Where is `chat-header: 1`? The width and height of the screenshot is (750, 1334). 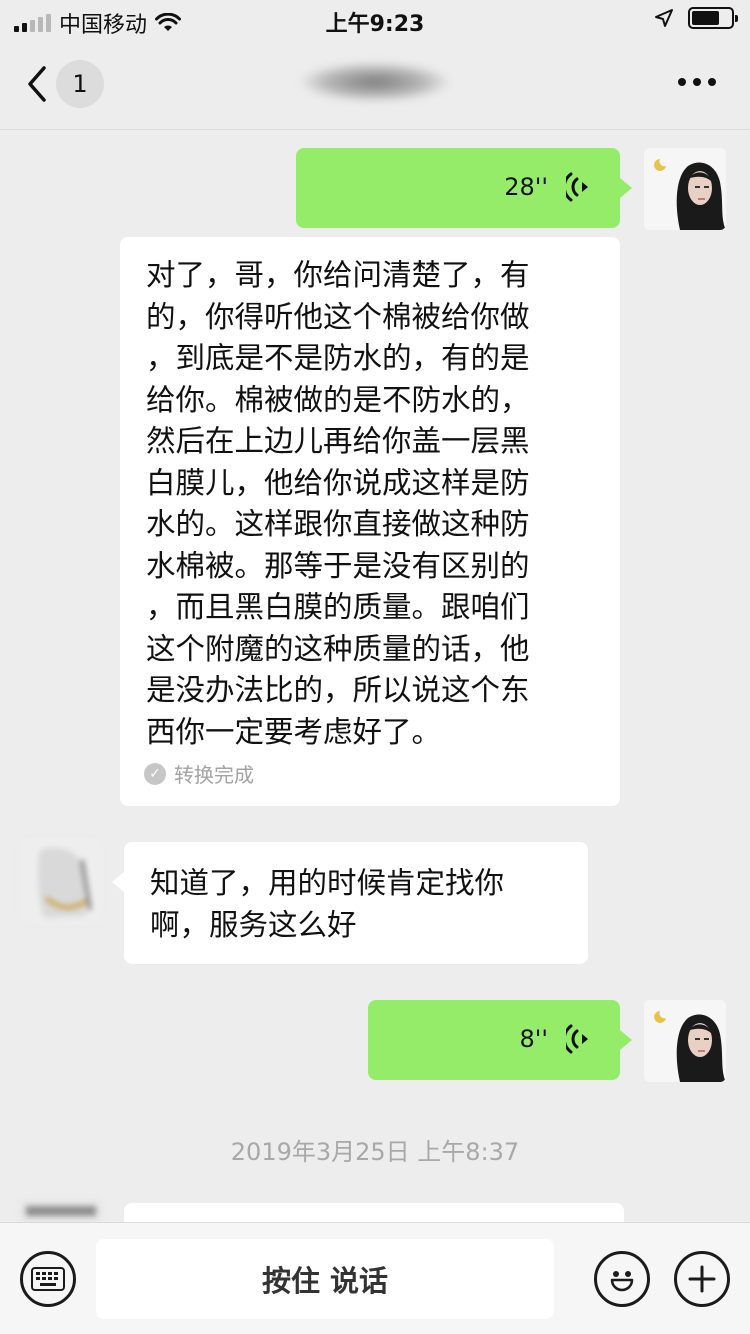
chat-header: 1 is located at coordinates (375, 85).